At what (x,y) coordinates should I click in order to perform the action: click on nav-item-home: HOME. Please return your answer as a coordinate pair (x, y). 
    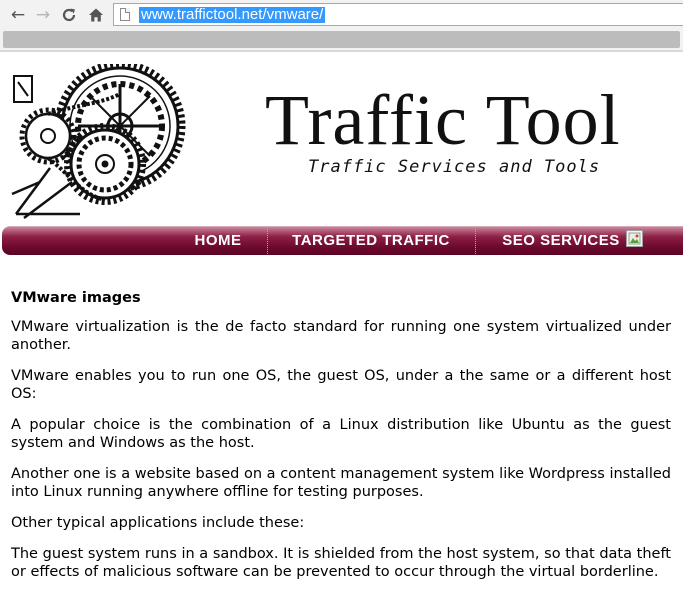
    Looking at the image, I should click on (218, 241).